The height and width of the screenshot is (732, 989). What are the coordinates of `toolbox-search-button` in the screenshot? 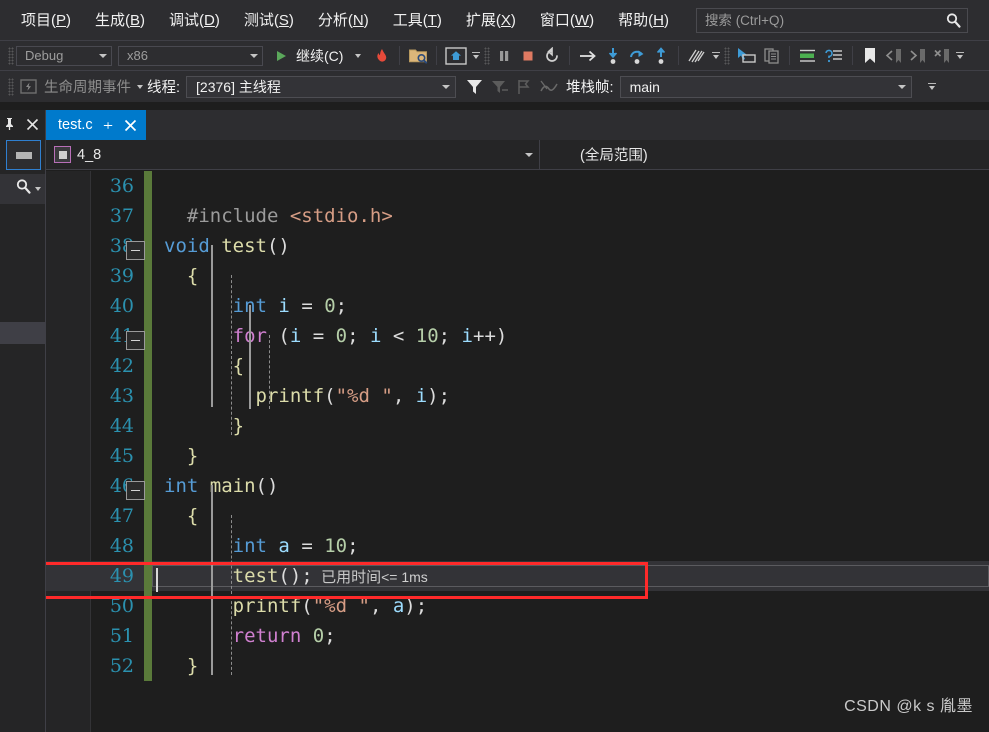 It's located at (22, 189).